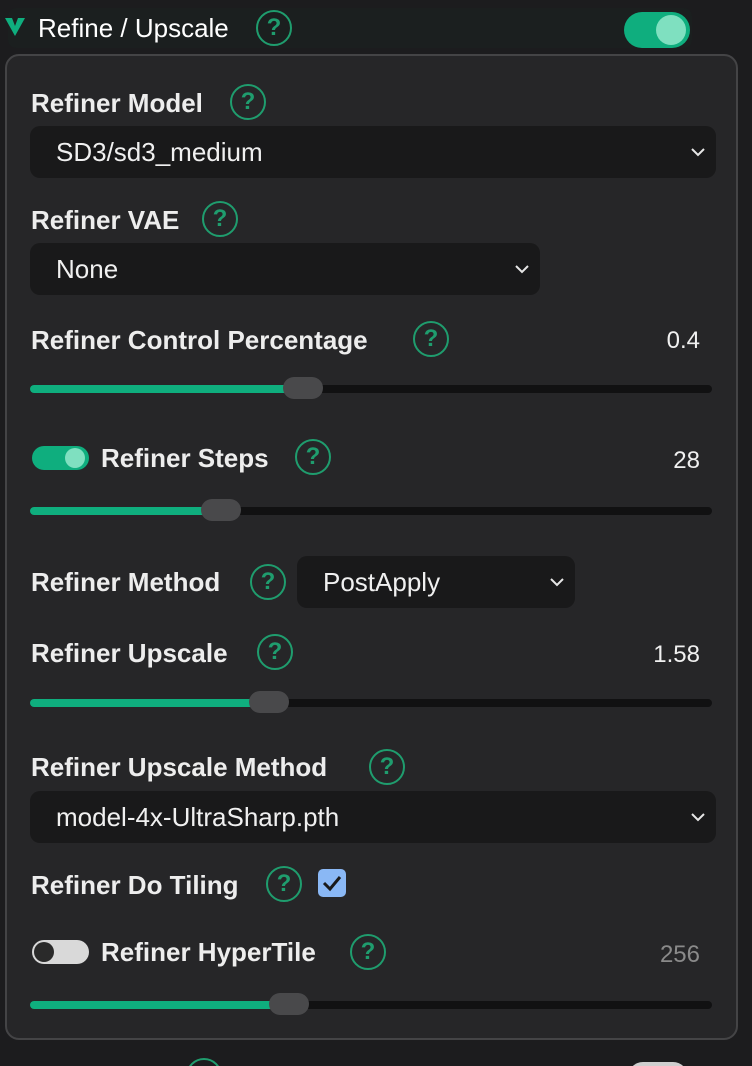 The height and width of the screenshot is (1066, 752). I want to click on upscale-method-select: model-4x-UltraSharp.pth, so click(373, 817).